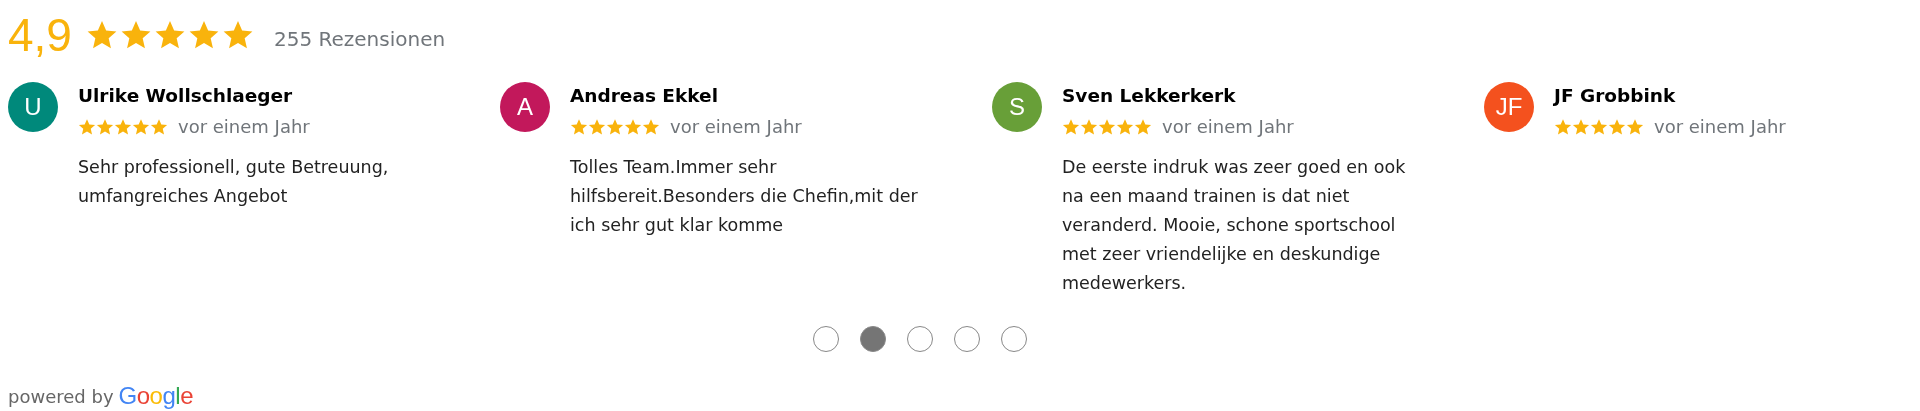 The height and width of the screenshot is (411, 1920). I want to click on google-logo: Google, so click(155, 396).